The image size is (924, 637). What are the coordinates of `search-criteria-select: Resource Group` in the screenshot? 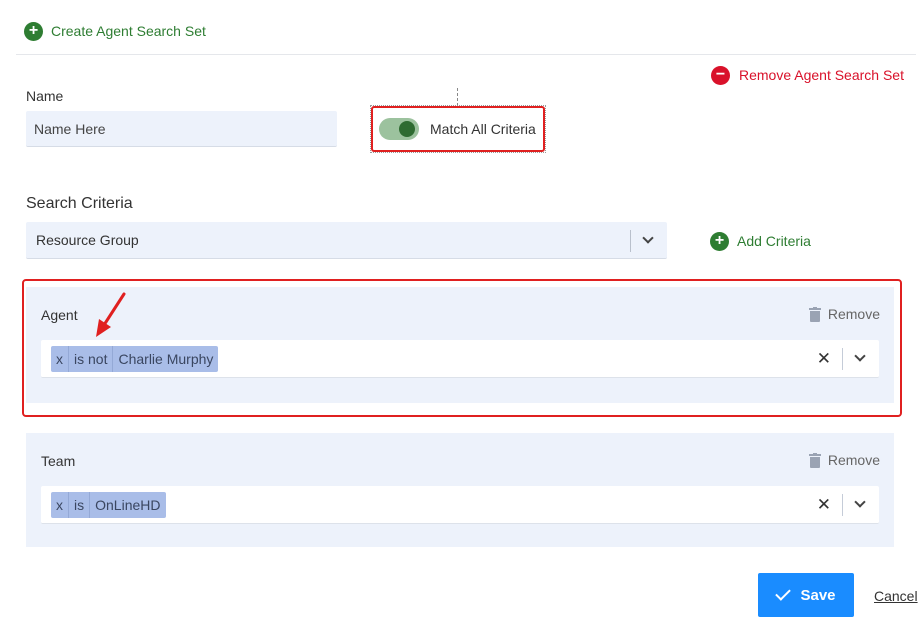 It's located at (346, 240).